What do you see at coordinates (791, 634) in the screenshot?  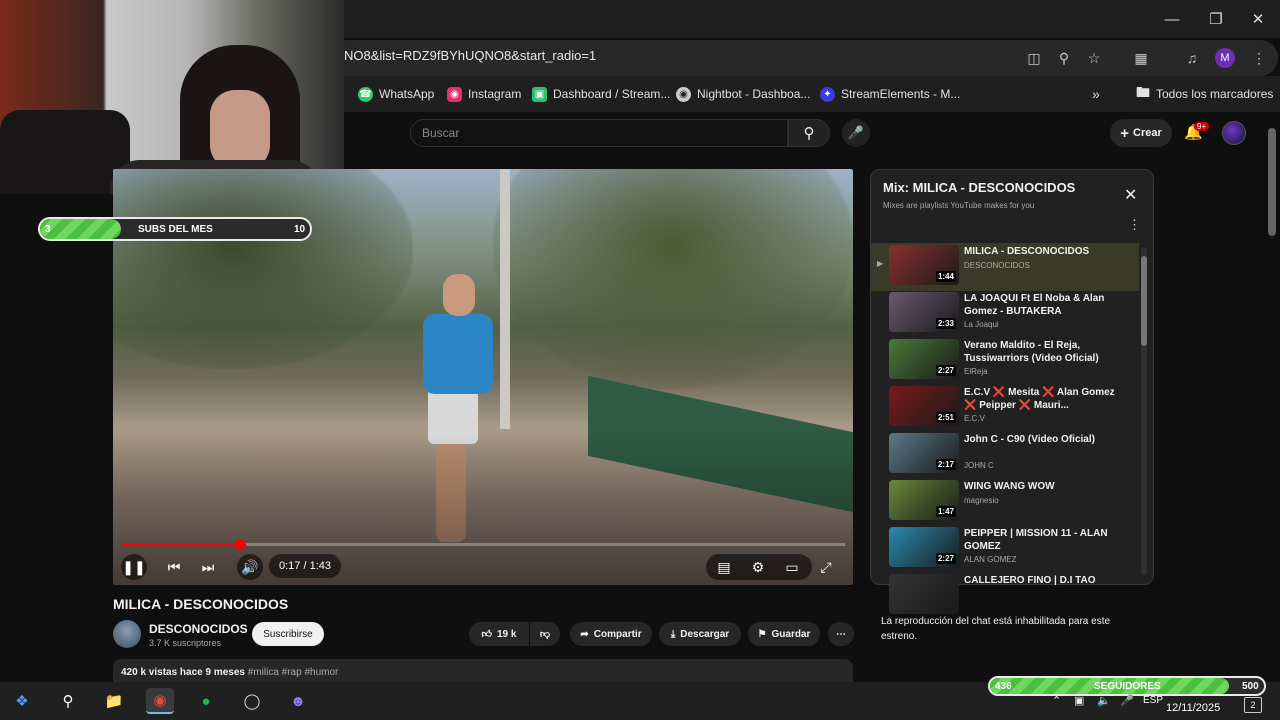 I see `save-label: Guardar` at bounding box center [791, 634].